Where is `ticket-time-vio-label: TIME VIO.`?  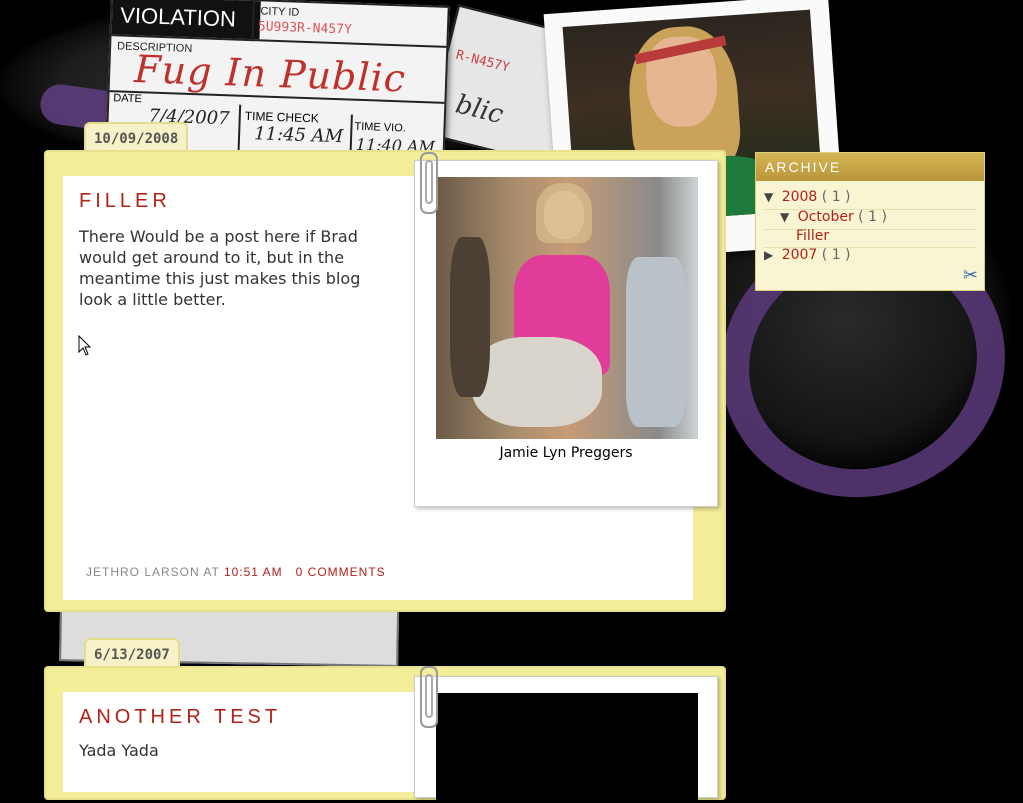 ticket-time-vio-label: TIME VIO. is located at coordinates (380, 127).